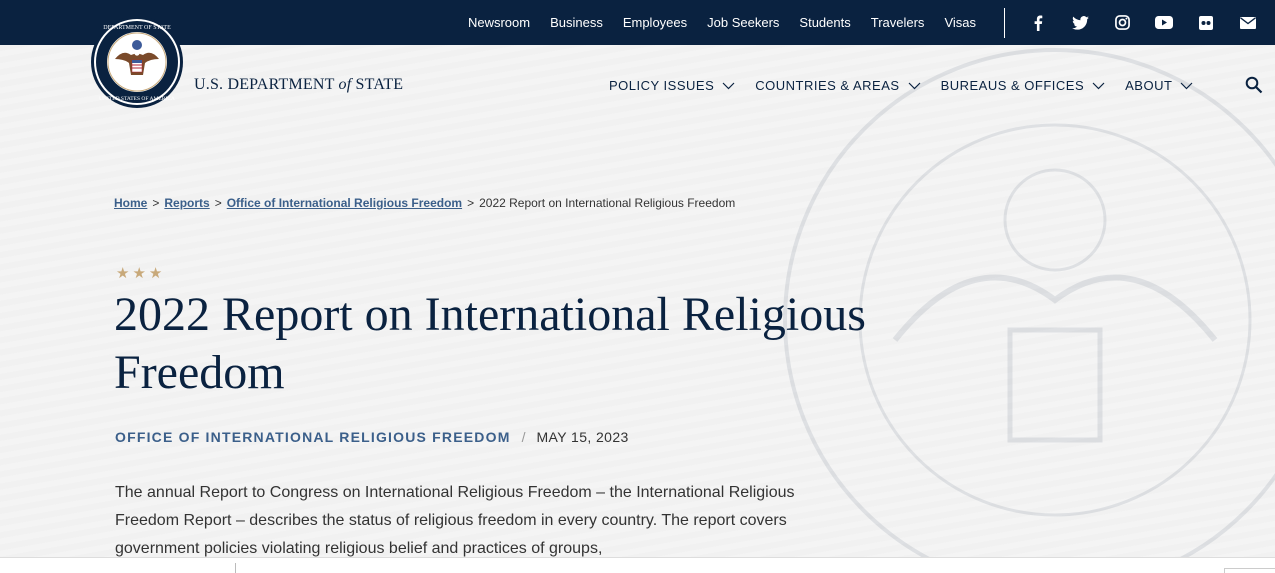 This screenshot has width=1275, height=573. Describe the element at coordinates (1206, 22) in the screenshot. I see `flickr-icon` at that location.